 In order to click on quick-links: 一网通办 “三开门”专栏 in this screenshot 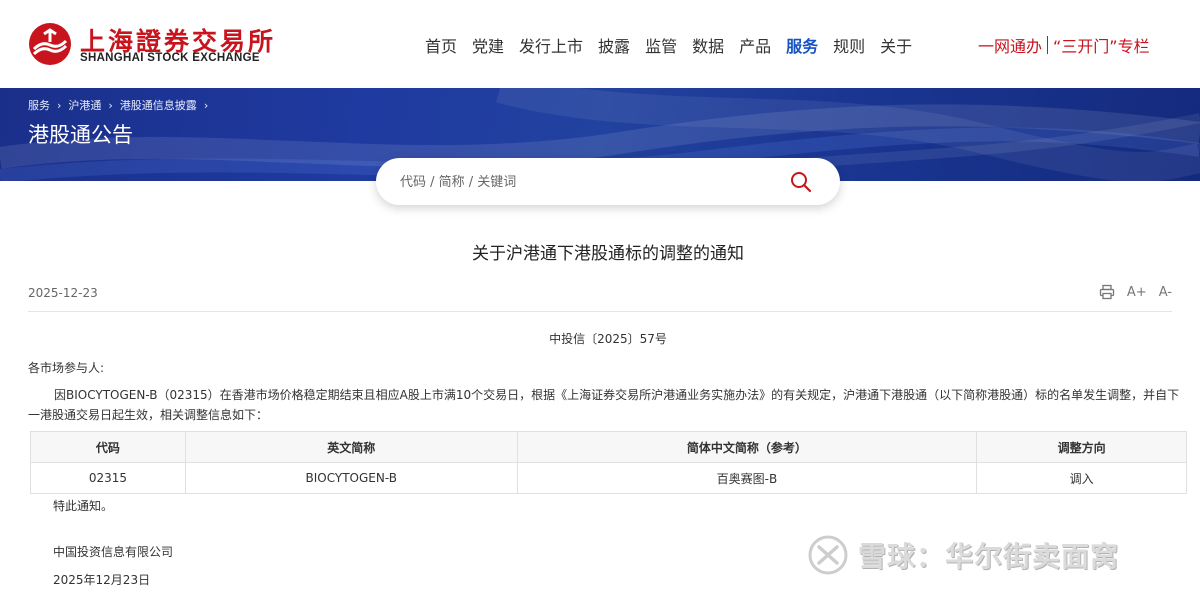, I will do `click(1064, 45)`.